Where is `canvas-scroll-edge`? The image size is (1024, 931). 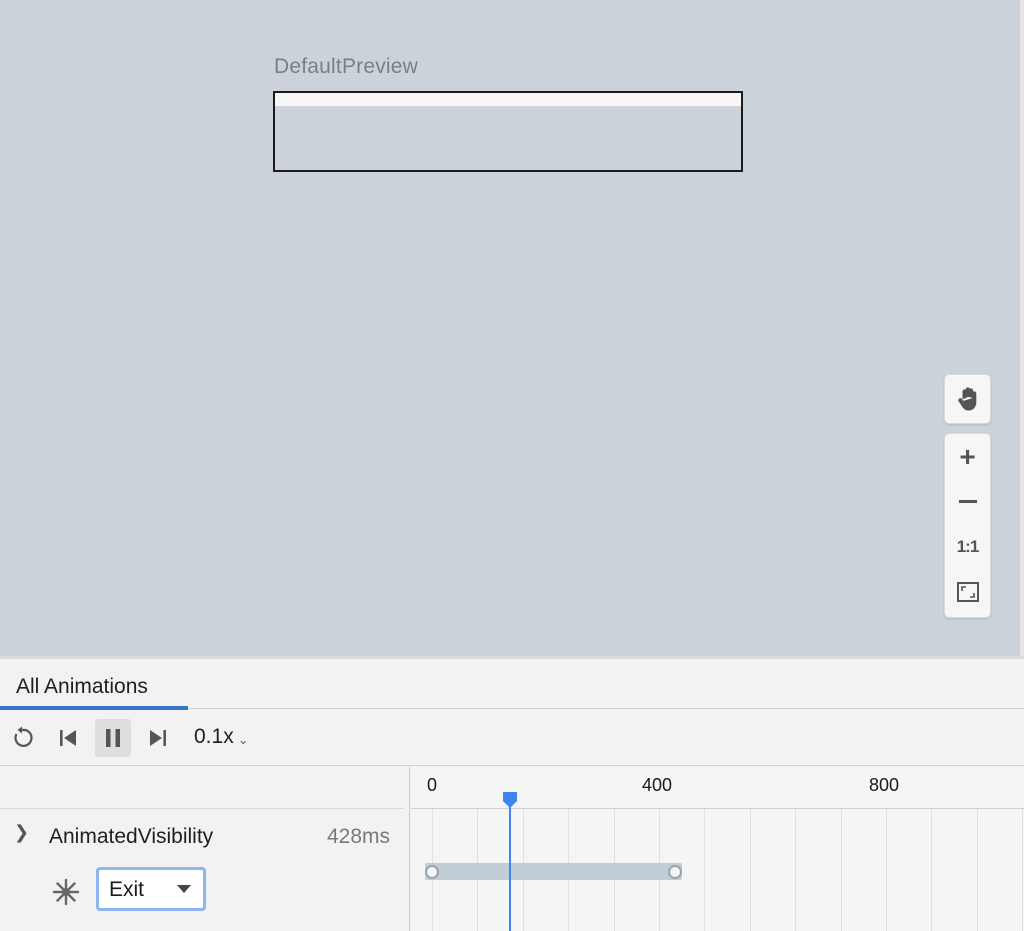 canvas-scroll-edge is located at coordinates (1022, 328).